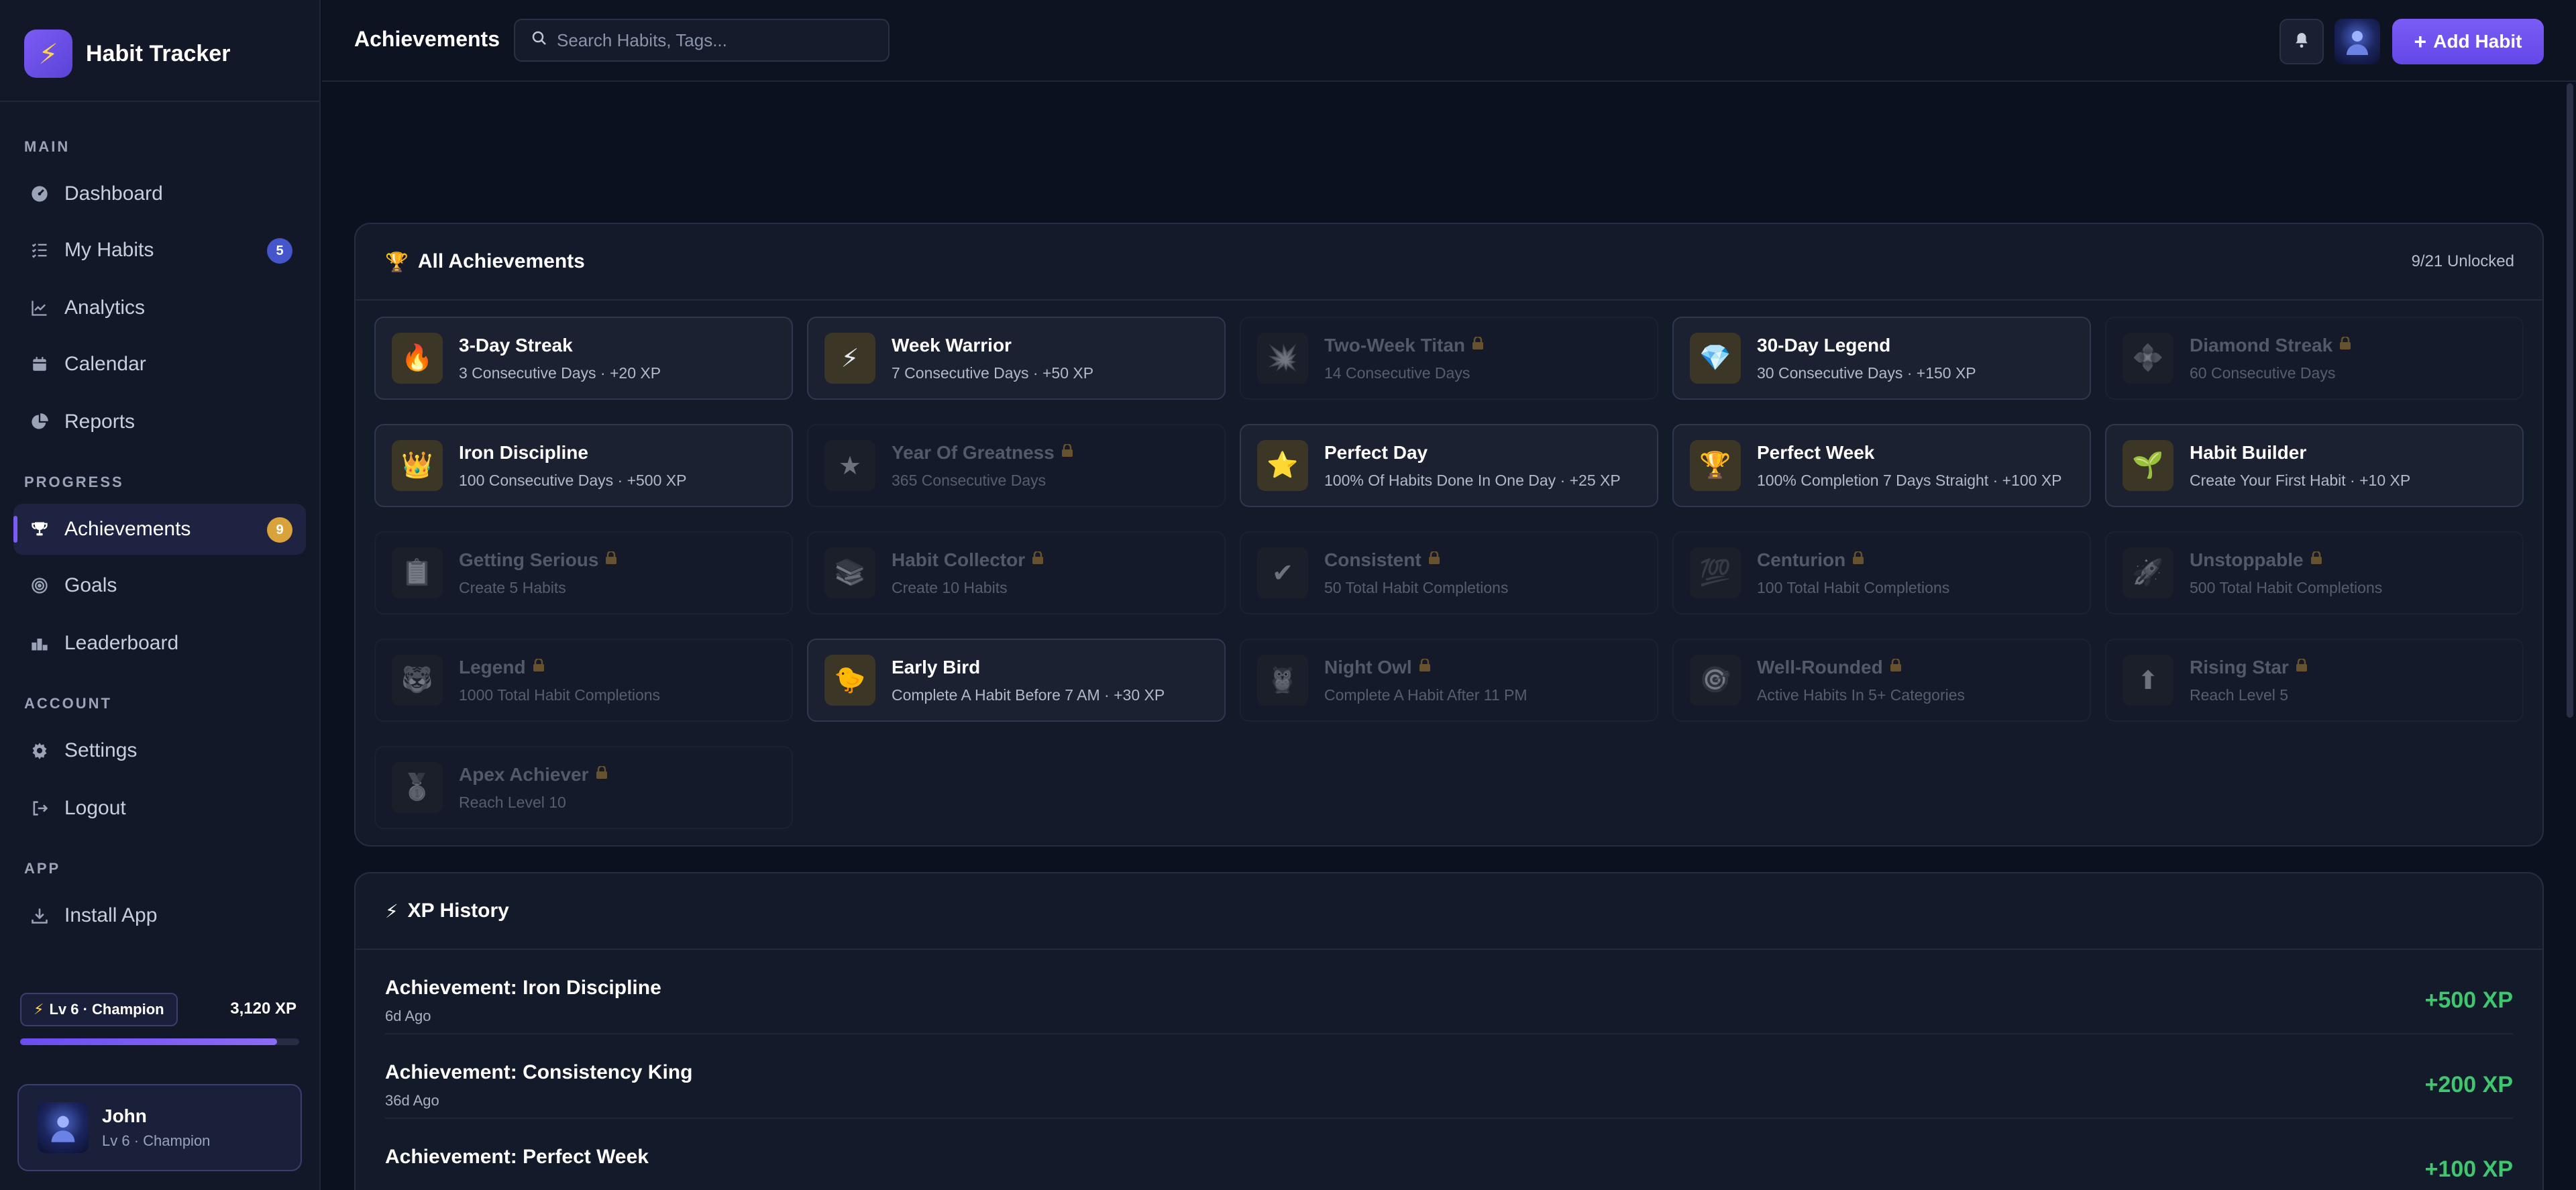  I want to click on achievement-card: 📋 Getting Serious Create 5 Habits, so click(583, 572).